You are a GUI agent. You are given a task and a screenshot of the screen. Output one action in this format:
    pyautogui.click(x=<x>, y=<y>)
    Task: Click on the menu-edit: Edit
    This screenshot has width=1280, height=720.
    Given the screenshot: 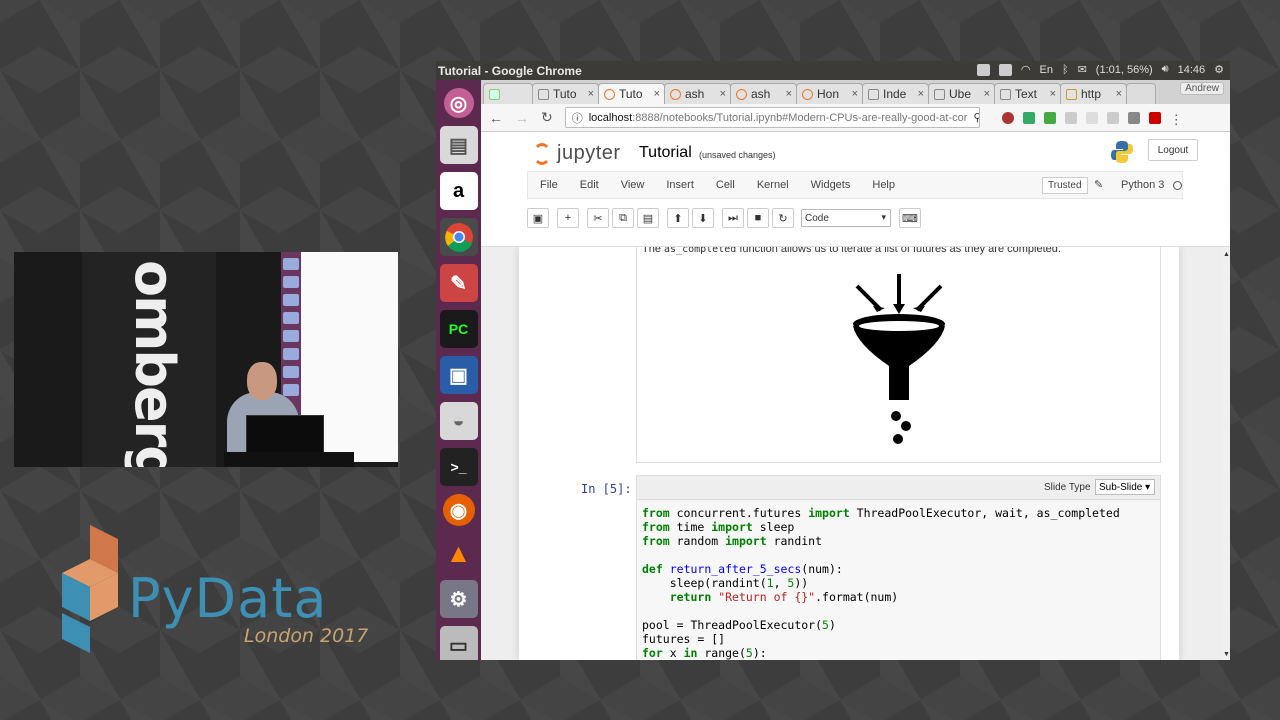 What is the action you would take?
    pyautogui.click(x=589, y=185)
    